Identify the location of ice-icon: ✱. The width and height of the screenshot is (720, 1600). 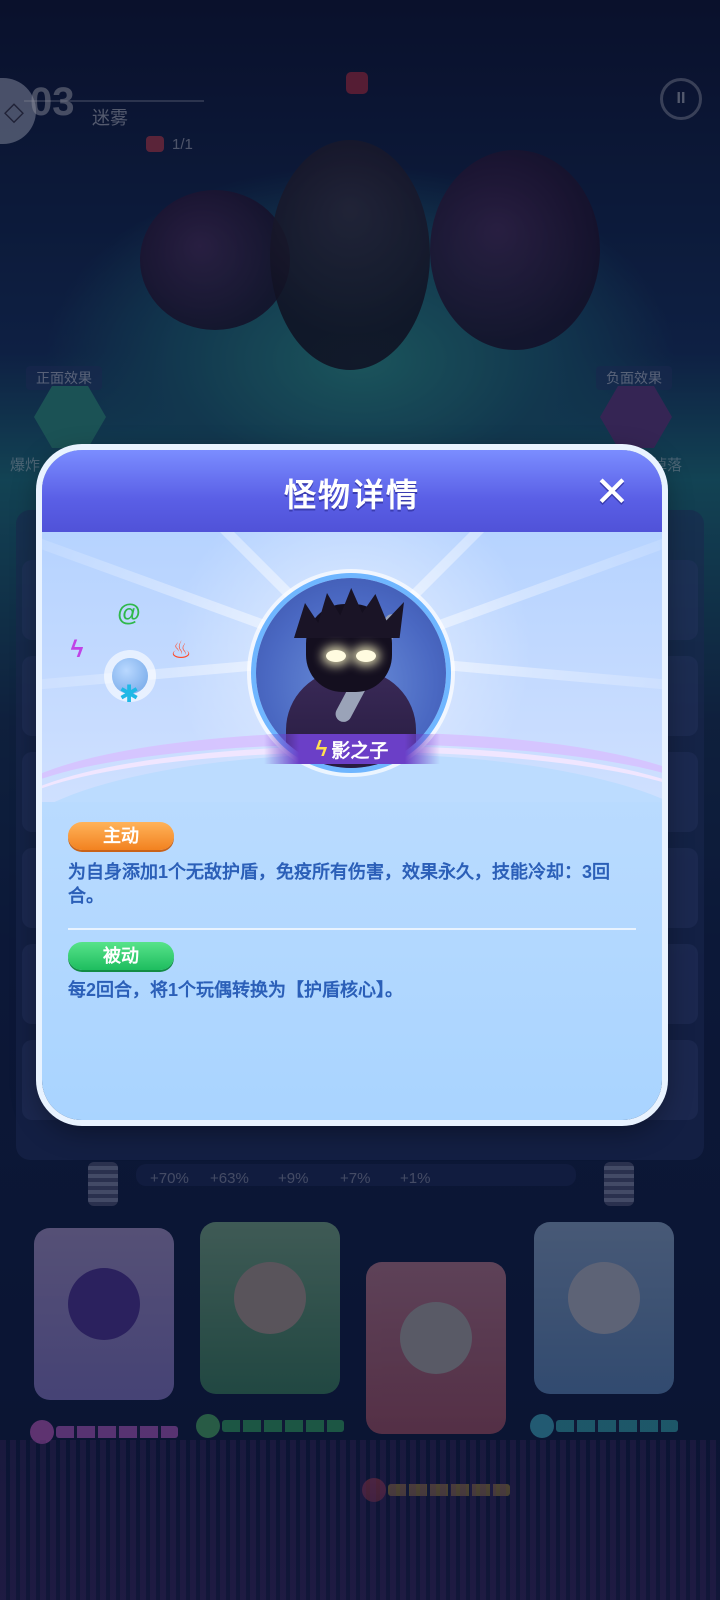
(129, 694).